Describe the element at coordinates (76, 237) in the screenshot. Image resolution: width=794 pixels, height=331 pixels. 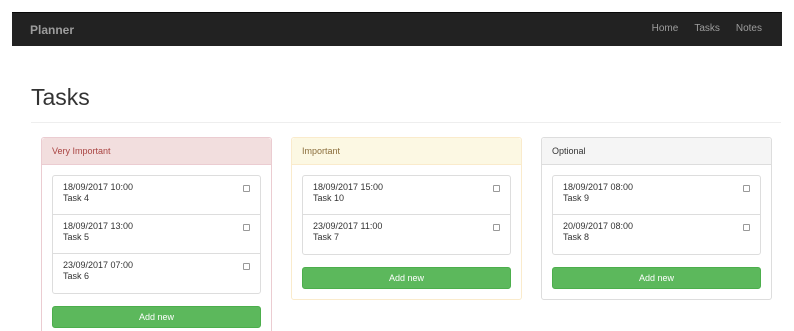
I see `task-name: Task 5` at that location.